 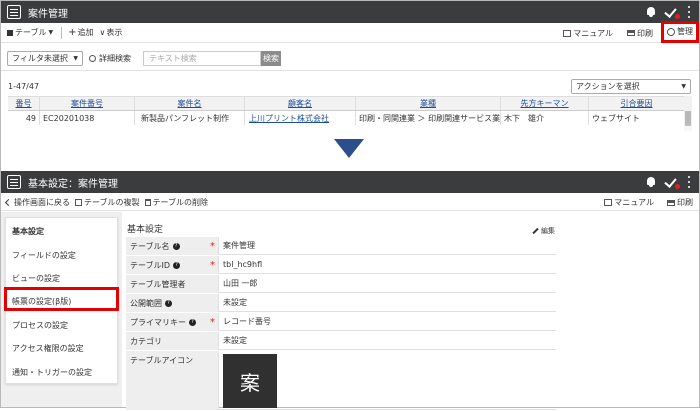 I want to click on sidebar-item-basic: 基本設定, so click(x=28, y=231).